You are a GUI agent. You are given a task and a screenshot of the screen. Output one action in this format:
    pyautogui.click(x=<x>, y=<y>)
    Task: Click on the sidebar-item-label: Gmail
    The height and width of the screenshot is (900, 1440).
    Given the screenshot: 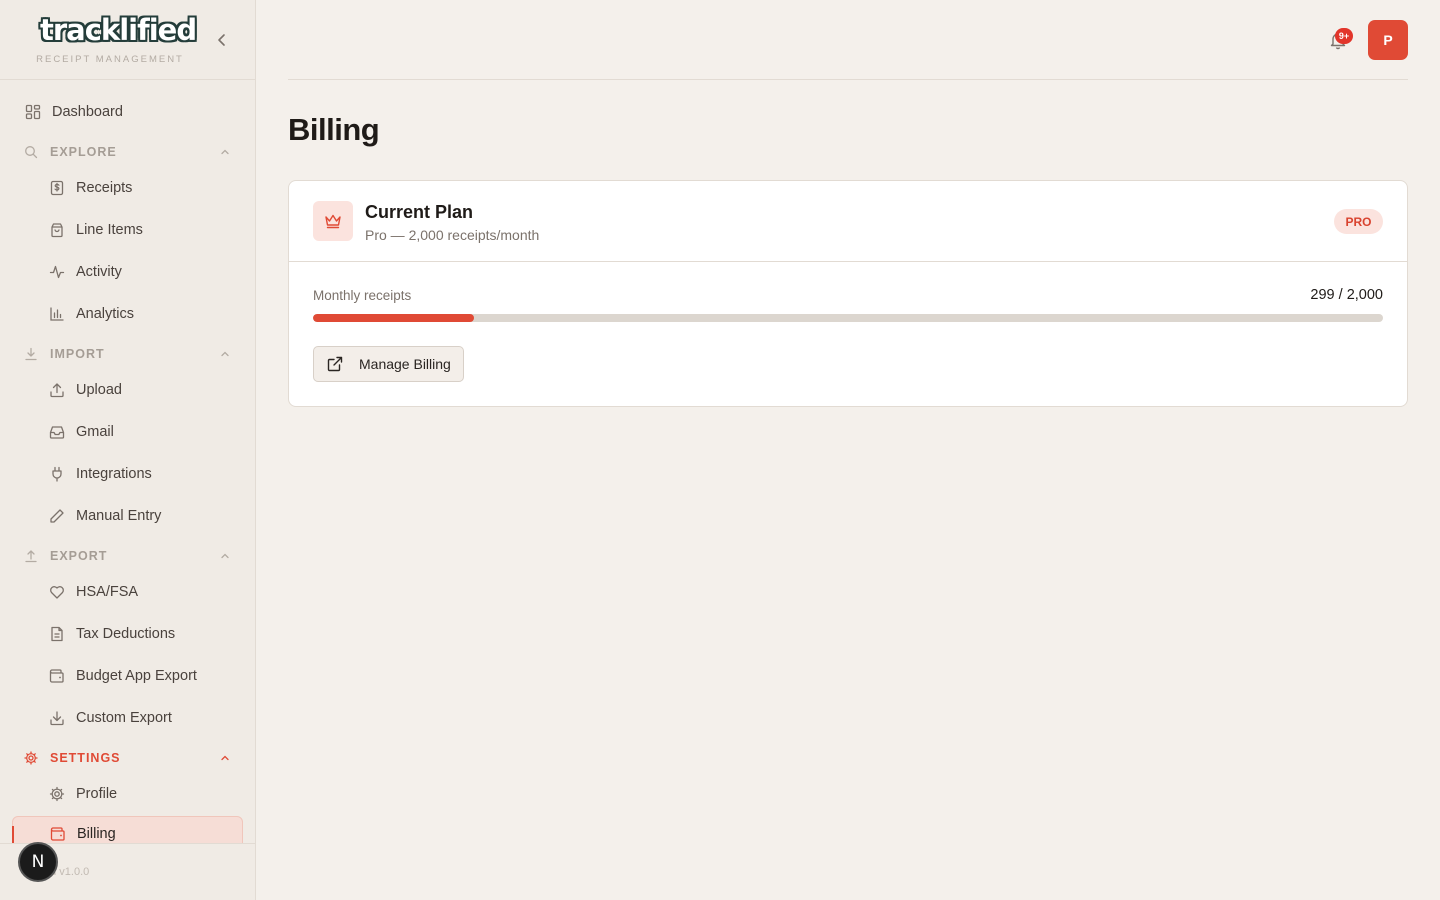 What is the action you would take?
    pyautogui.click(x=95, y=432)
    